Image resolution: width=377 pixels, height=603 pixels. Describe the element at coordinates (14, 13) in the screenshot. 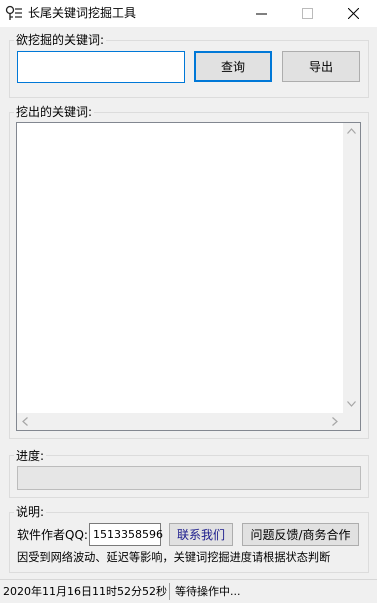

I see `app-icon` at that location.